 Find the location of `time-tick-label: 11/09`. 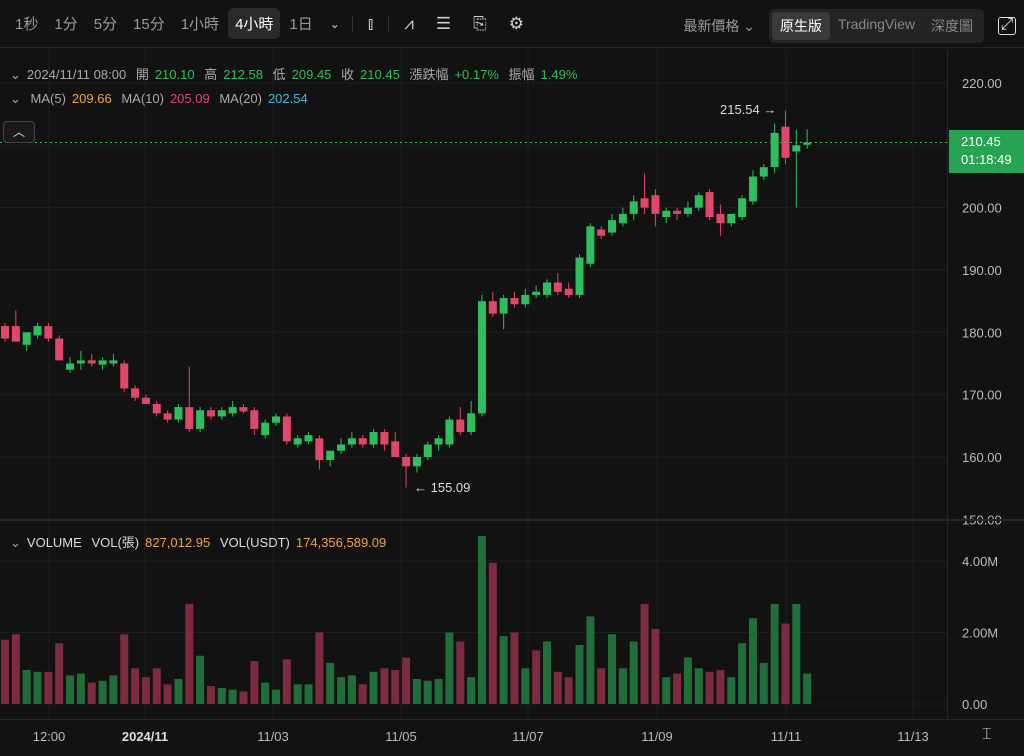

time-tick-label: 11/09 is located at coordinates (657, 736).